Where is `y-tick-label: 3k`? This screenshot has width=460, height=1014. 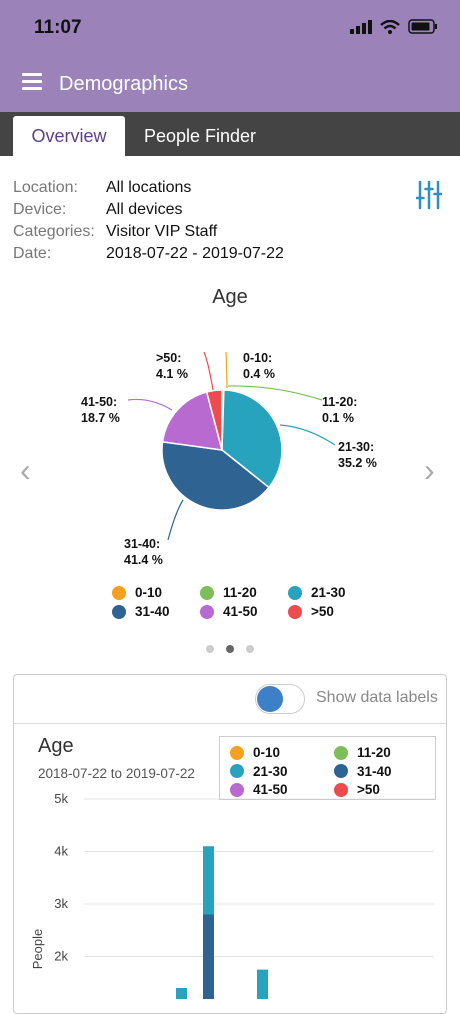 y-tick-label: 3k is located at coordinates (61, 903).